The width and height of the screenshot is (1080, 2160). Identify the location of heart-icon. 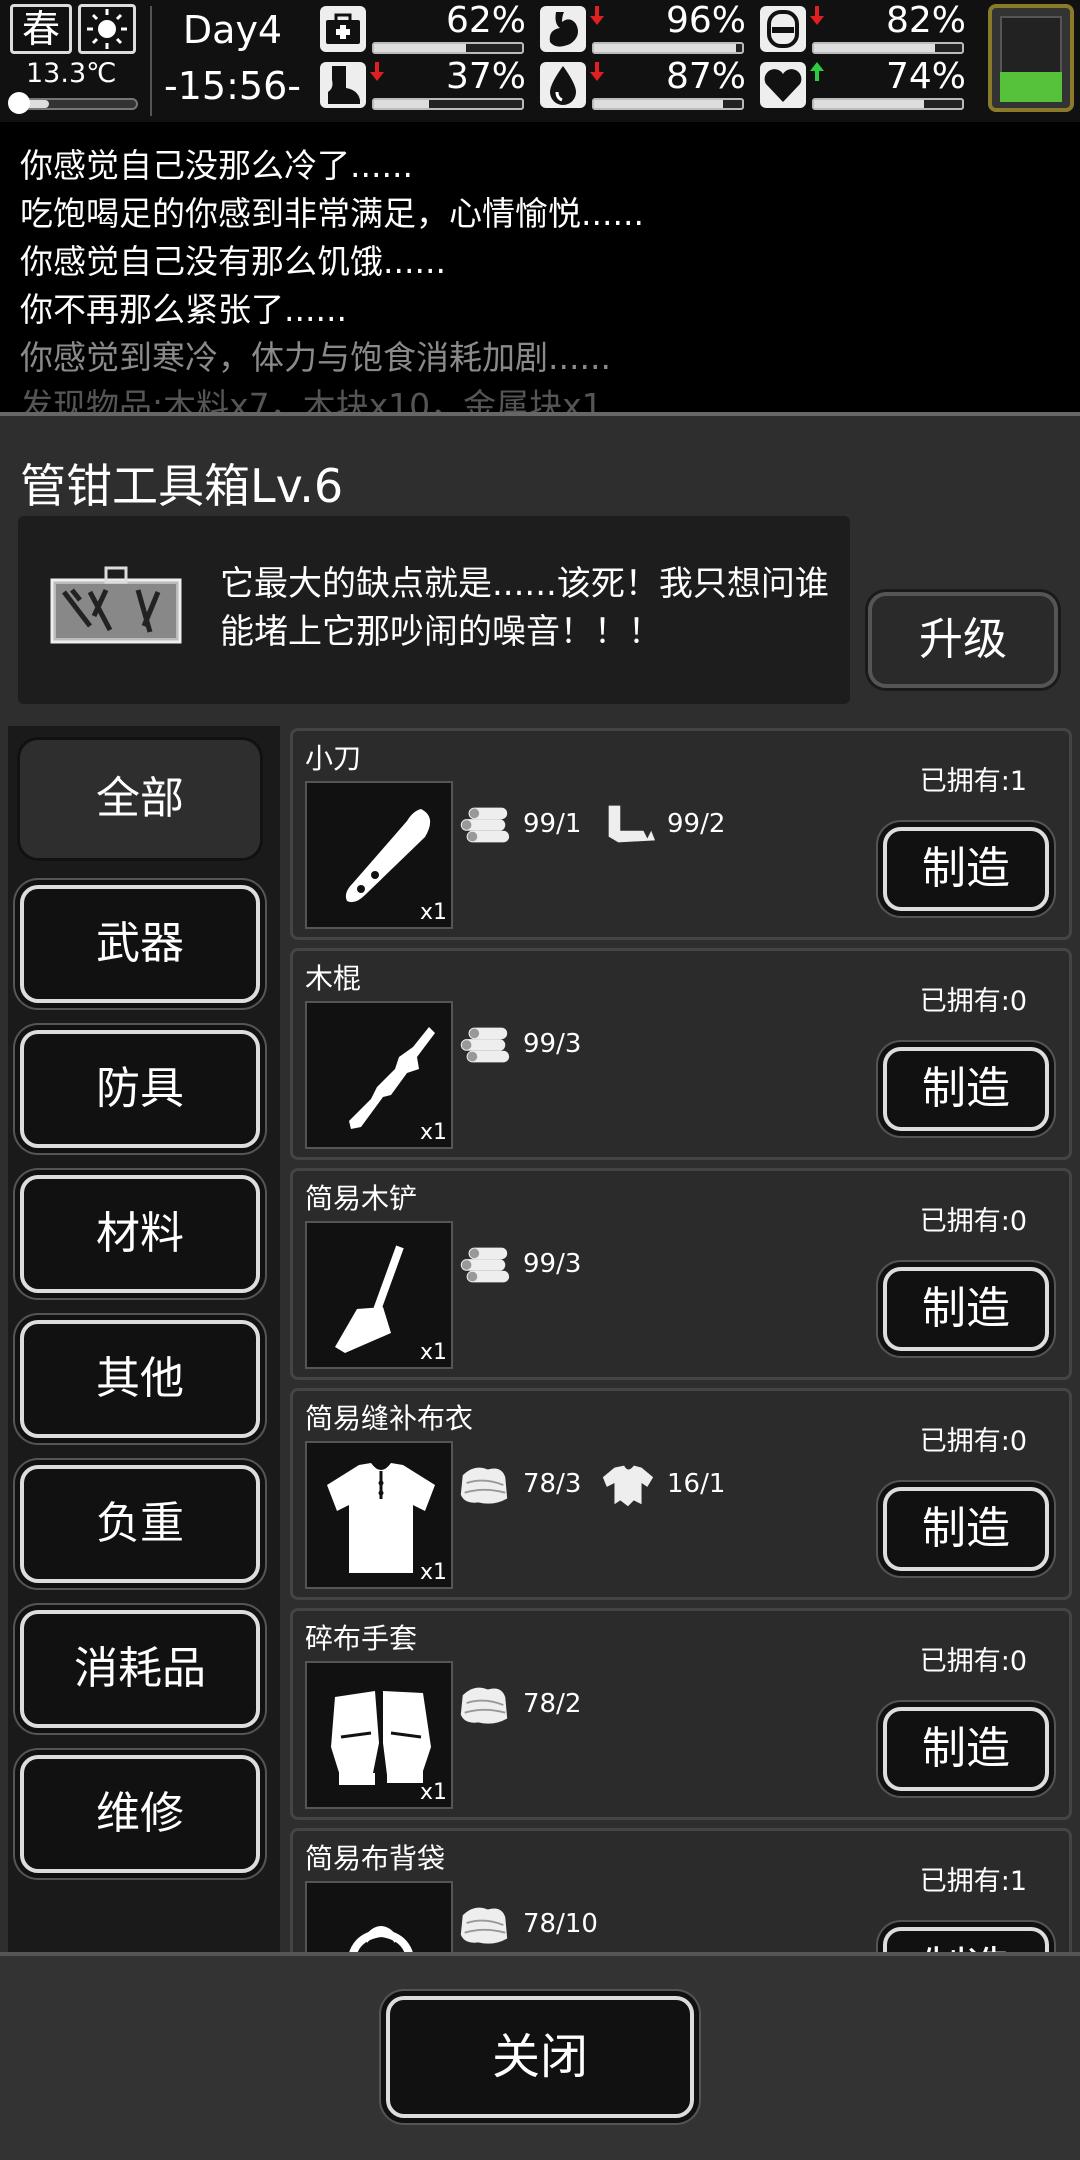
(783, 85).